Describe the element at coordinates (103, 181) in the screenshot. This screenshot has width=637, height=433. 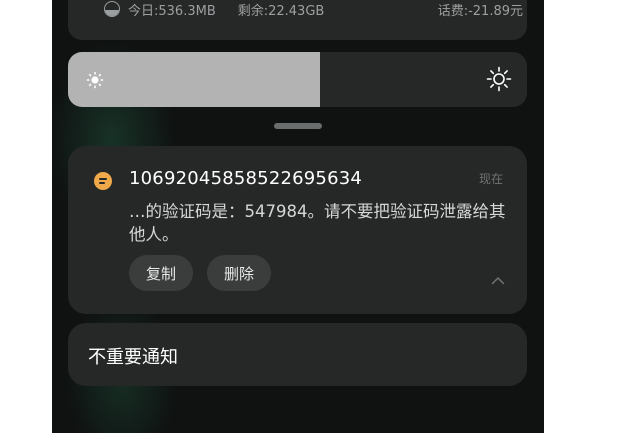
I see `message-icon` at that location.